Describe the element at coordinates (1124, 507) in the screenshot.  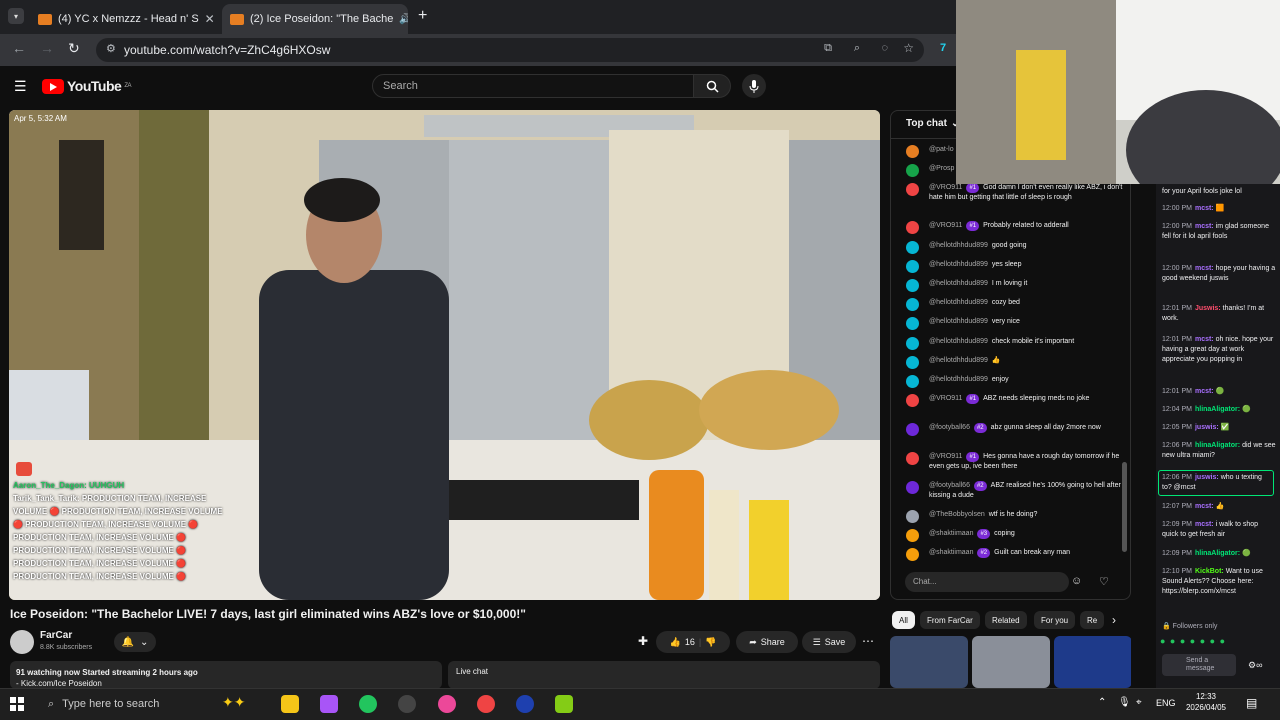
I see `chat-scrollbar` at that location.